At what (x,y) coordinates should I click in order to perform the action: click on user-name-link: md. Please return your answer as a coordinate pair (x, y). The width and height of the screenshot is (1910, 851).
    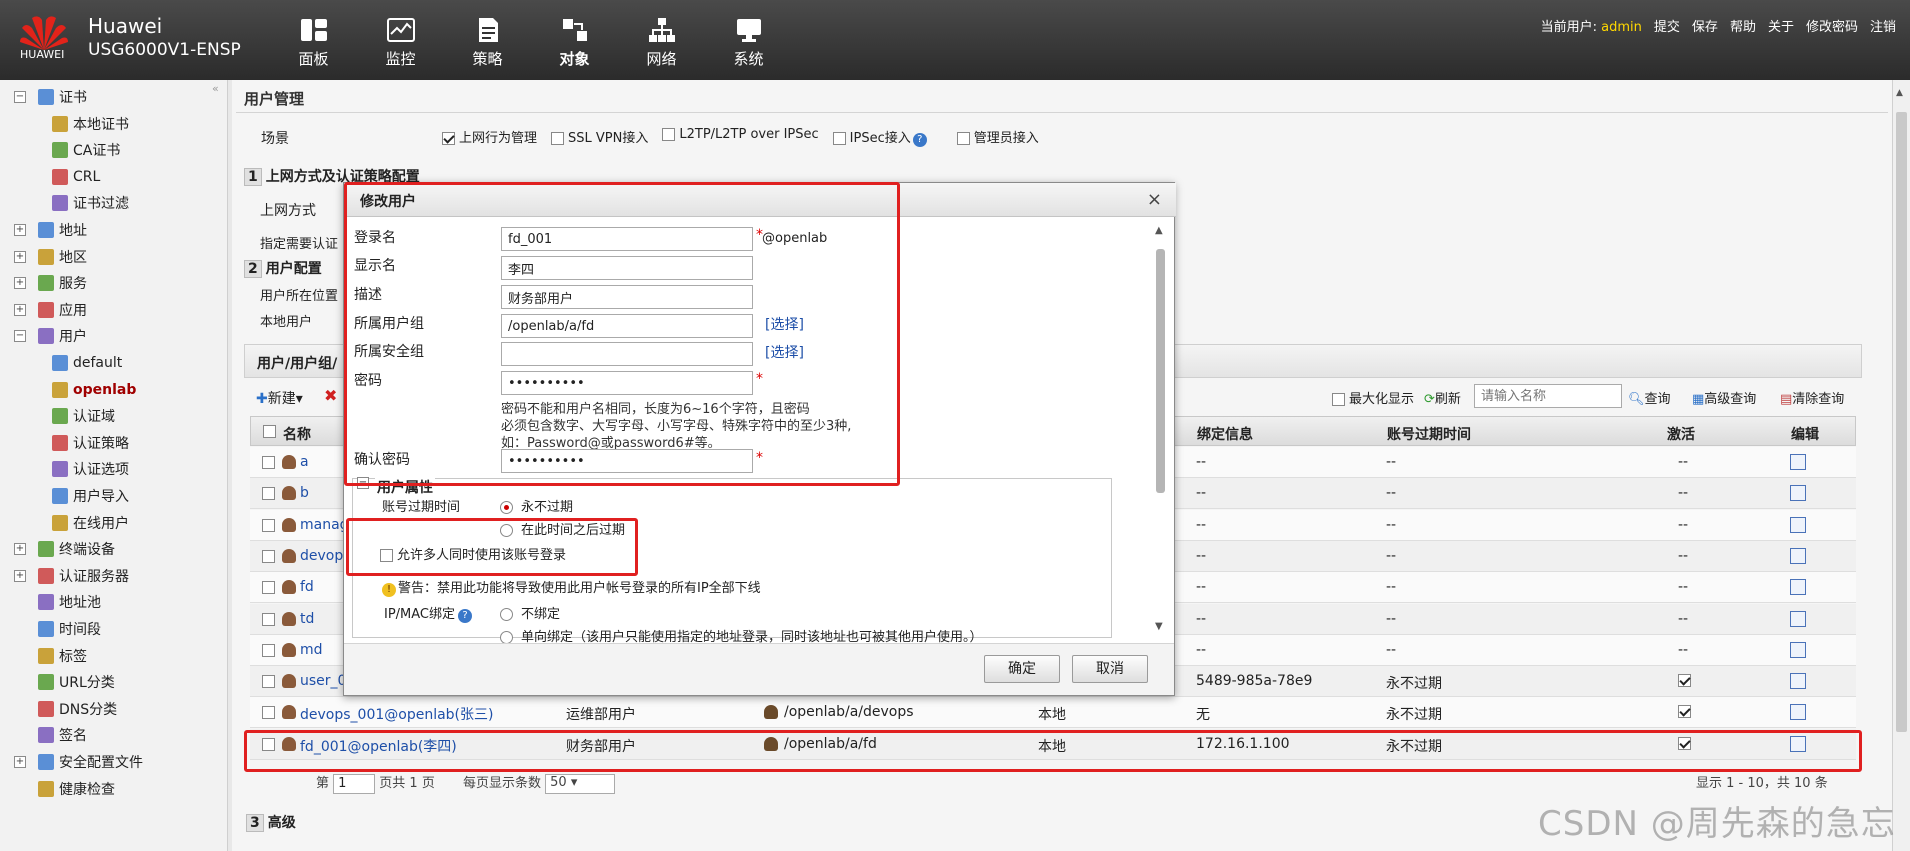
    Looking at the image, I should click on (311, 650).